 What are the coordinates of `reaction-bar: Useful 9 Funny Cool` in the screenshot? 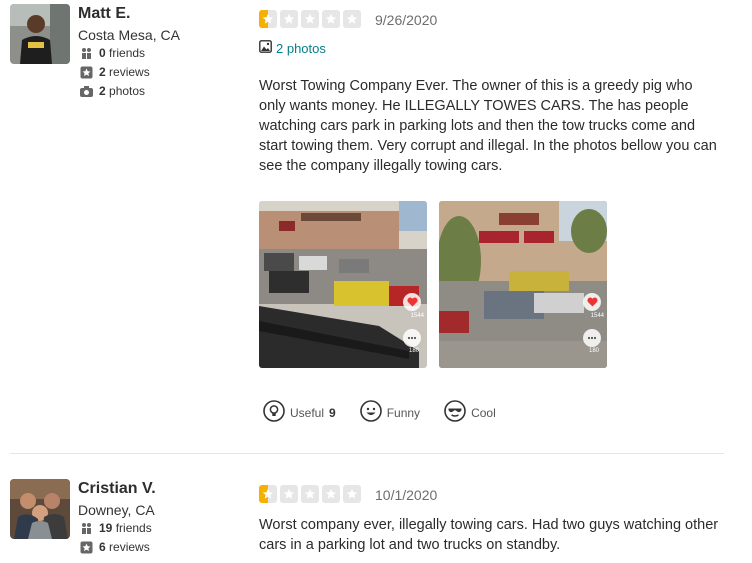 It's located at (379, 412).